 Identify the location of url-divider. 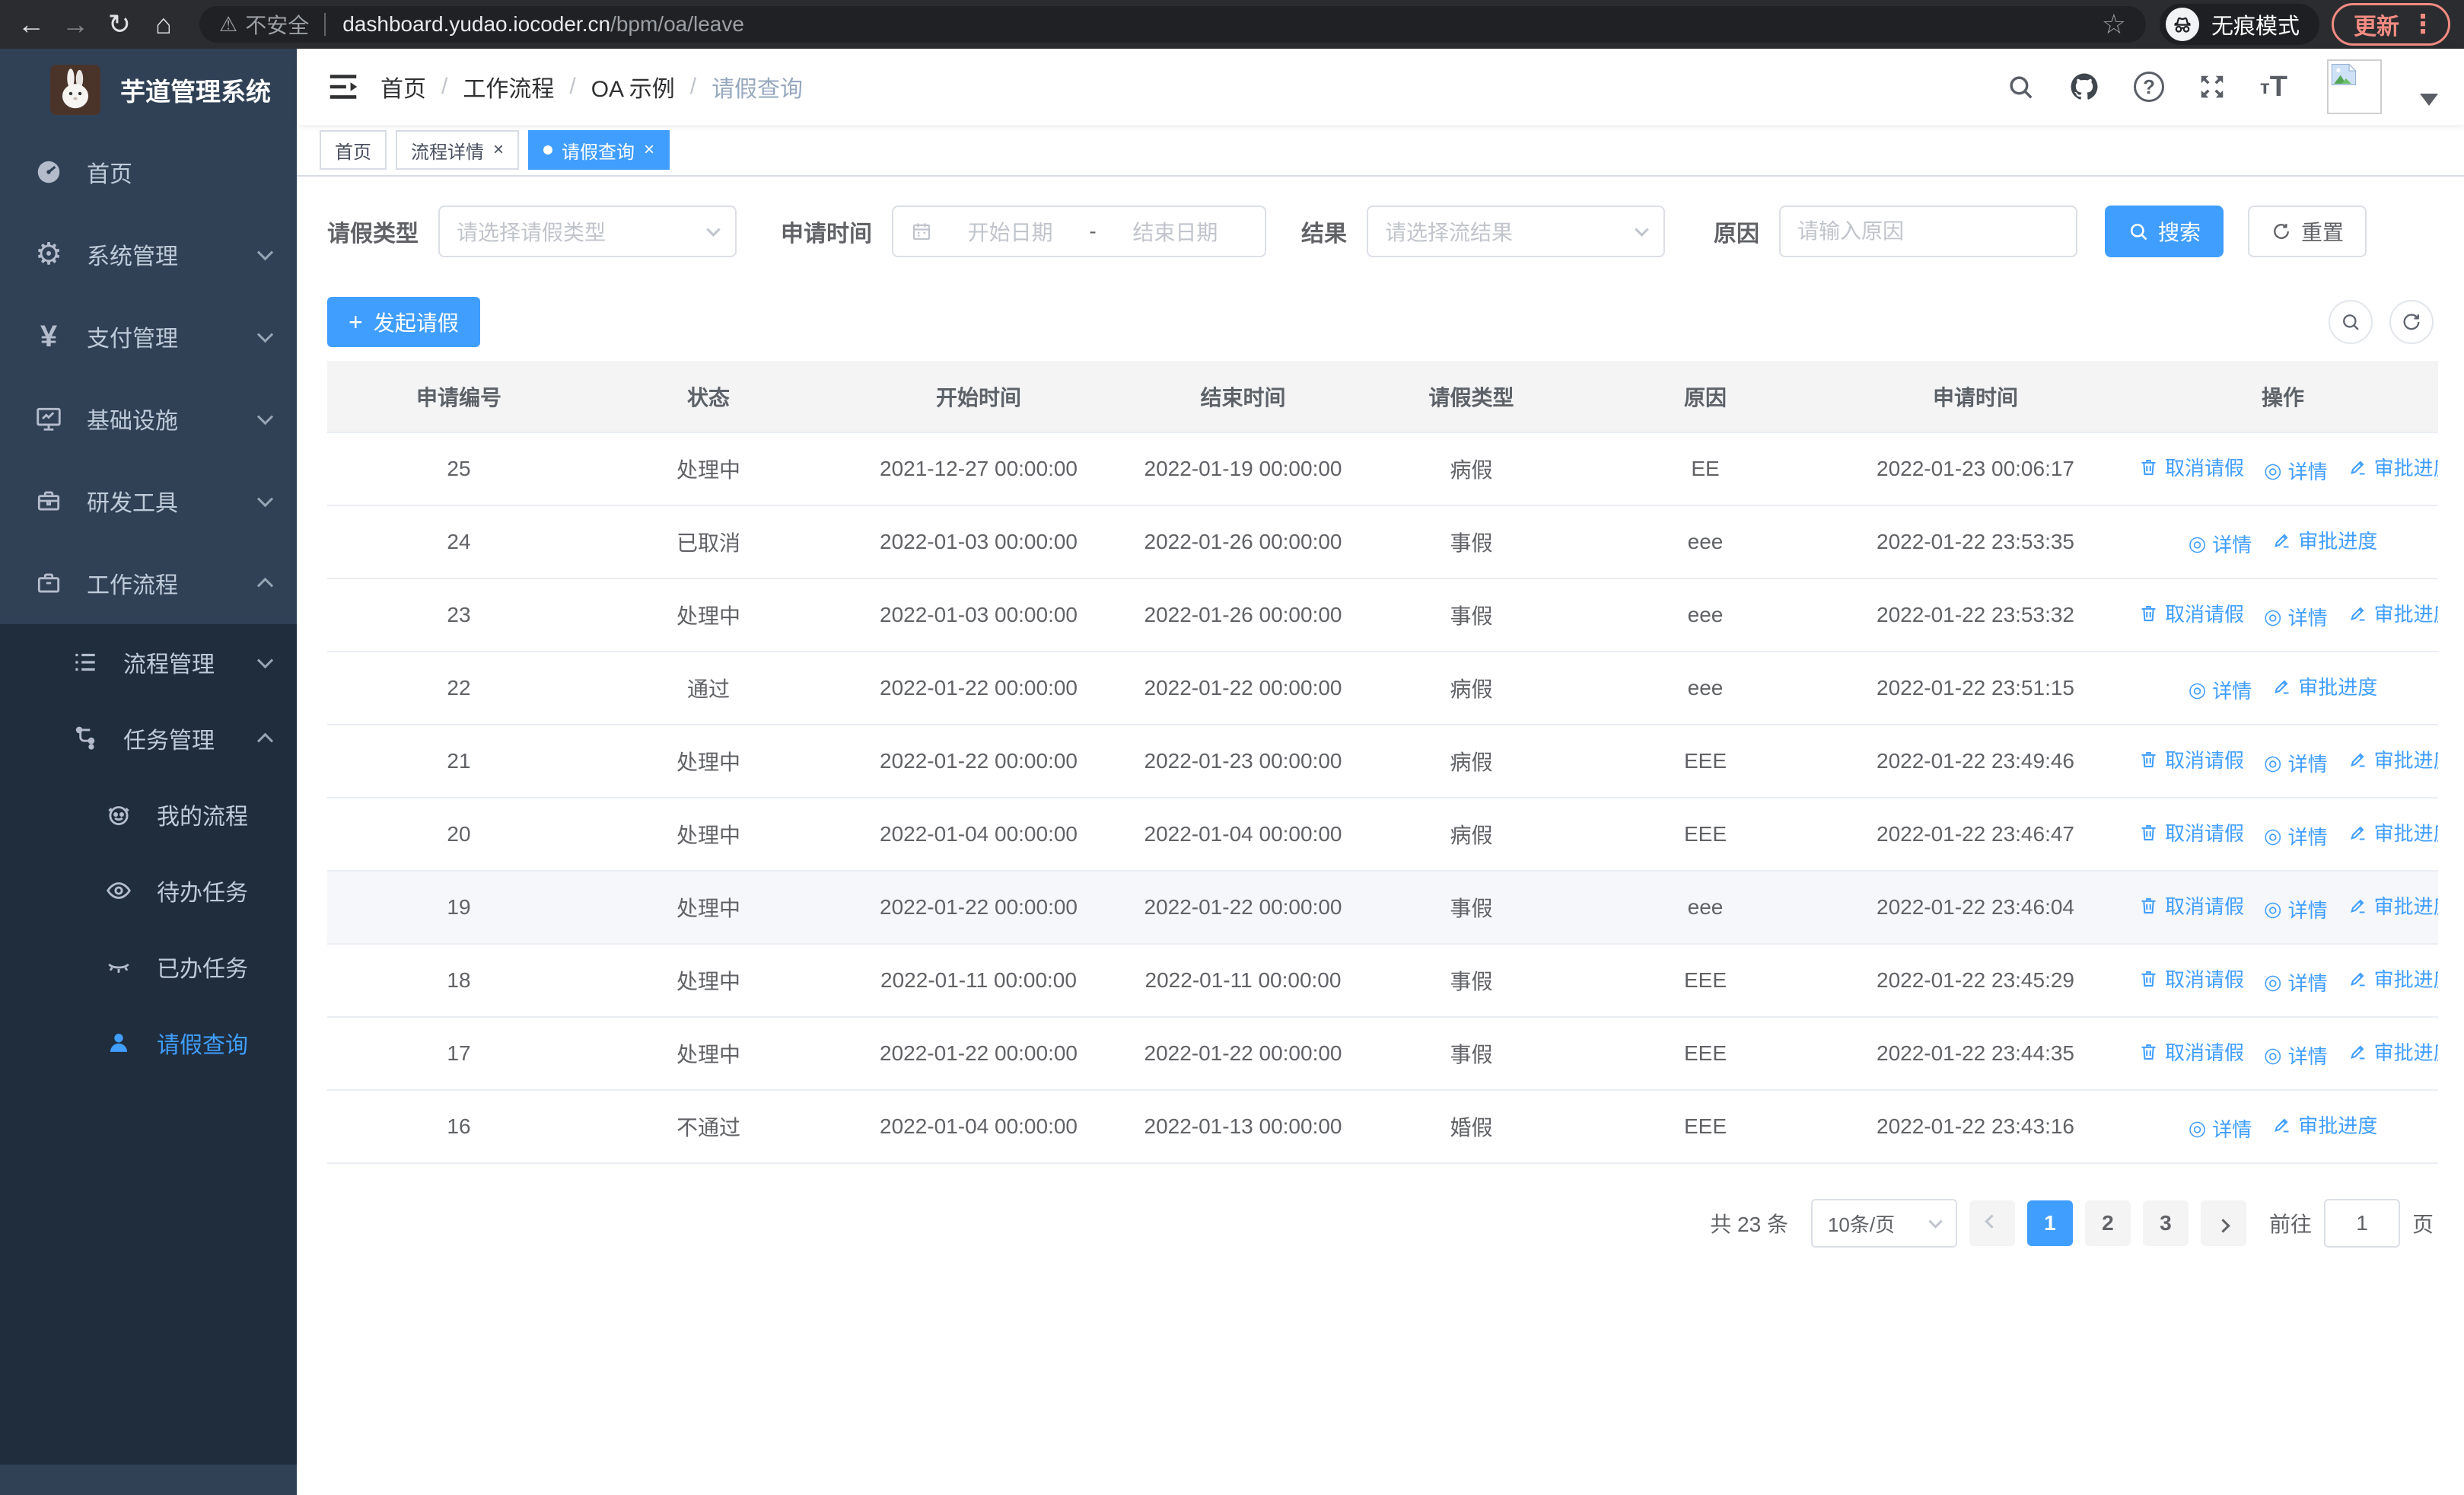
(325, 25).